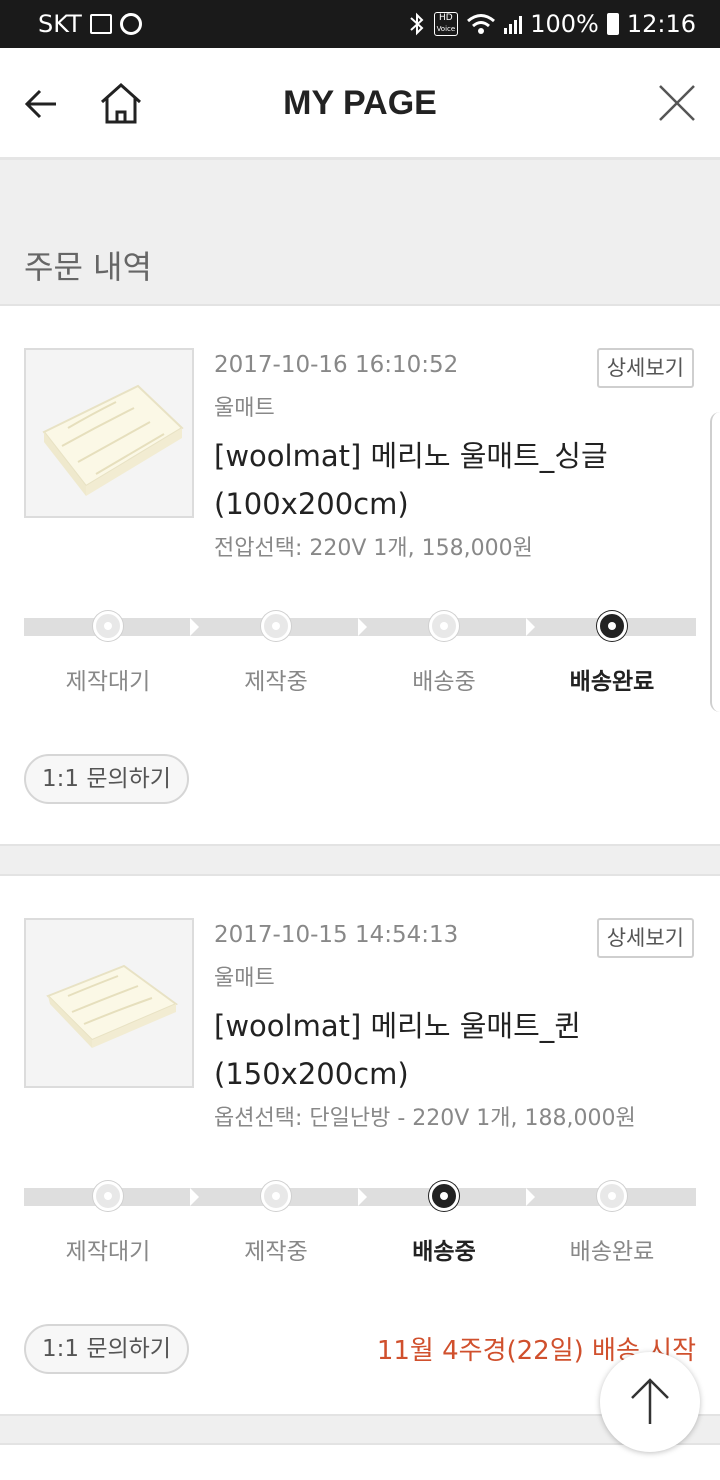 This screenshot has width=720, height=1480. I want to click on battery-icon, so click(612, 24).